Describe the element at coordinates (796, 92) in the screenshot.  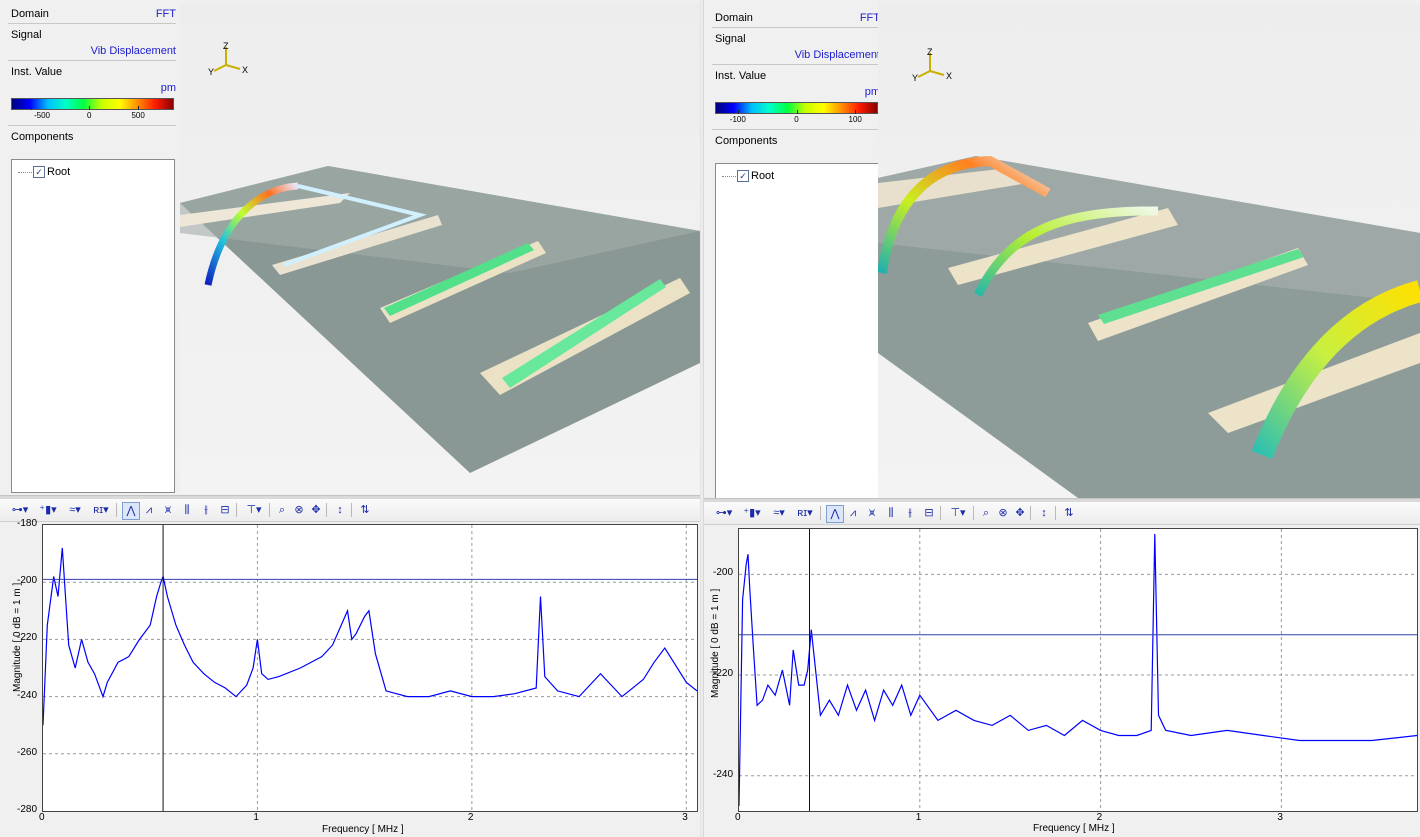
I see `unit-row: pm` at that location.